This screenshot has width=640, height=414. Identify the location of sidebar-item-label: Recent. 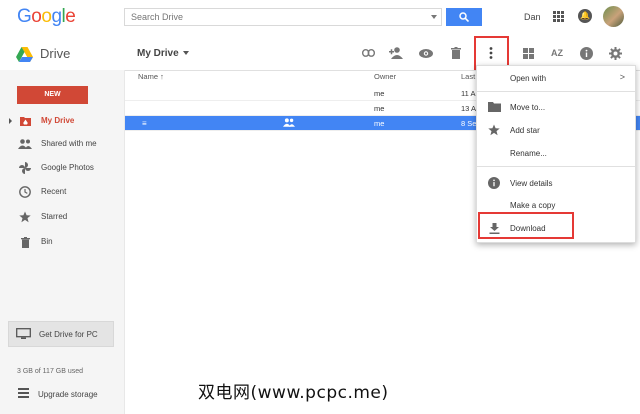
(54, 191).